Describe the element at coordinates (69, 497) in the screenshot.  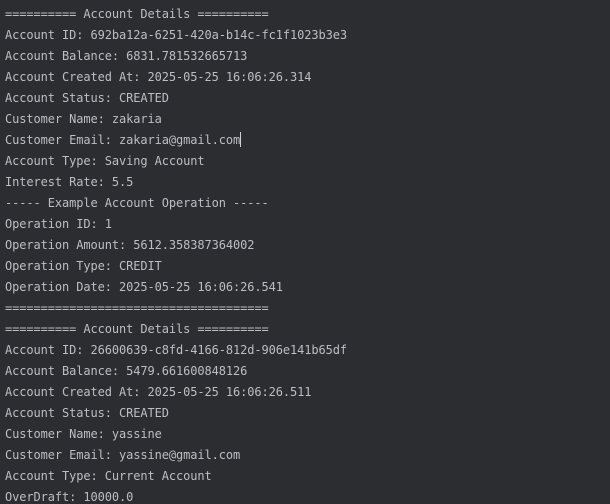
I see `overdraft-line: OverDraft: 10000.0` at that location.